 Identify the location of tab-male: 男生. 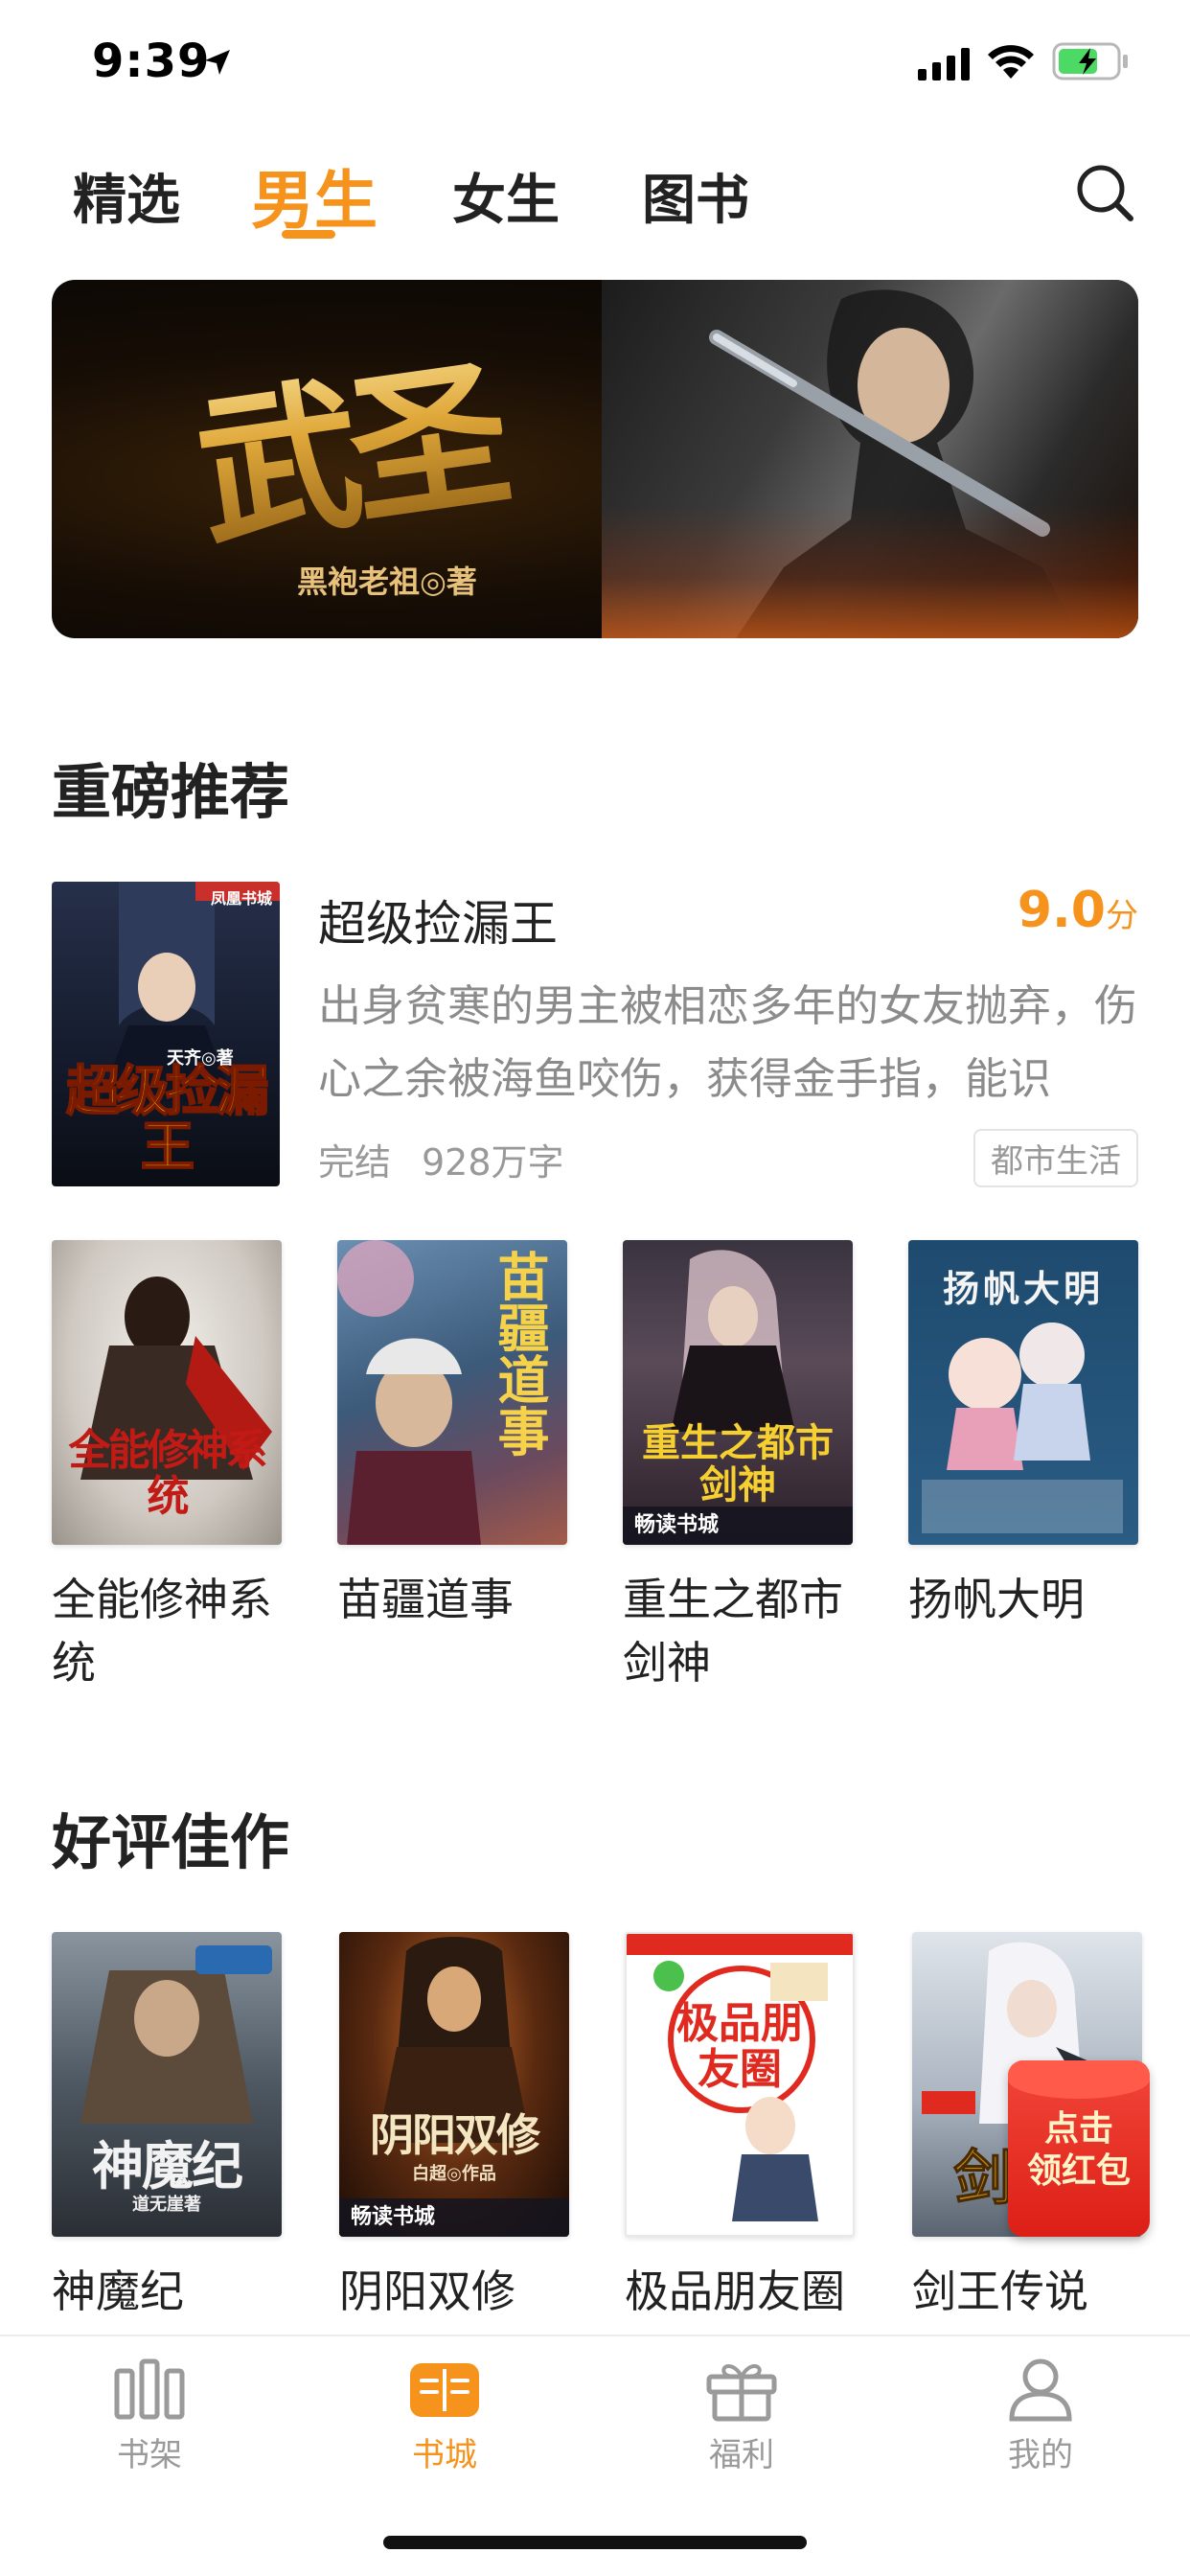
(315, 196).